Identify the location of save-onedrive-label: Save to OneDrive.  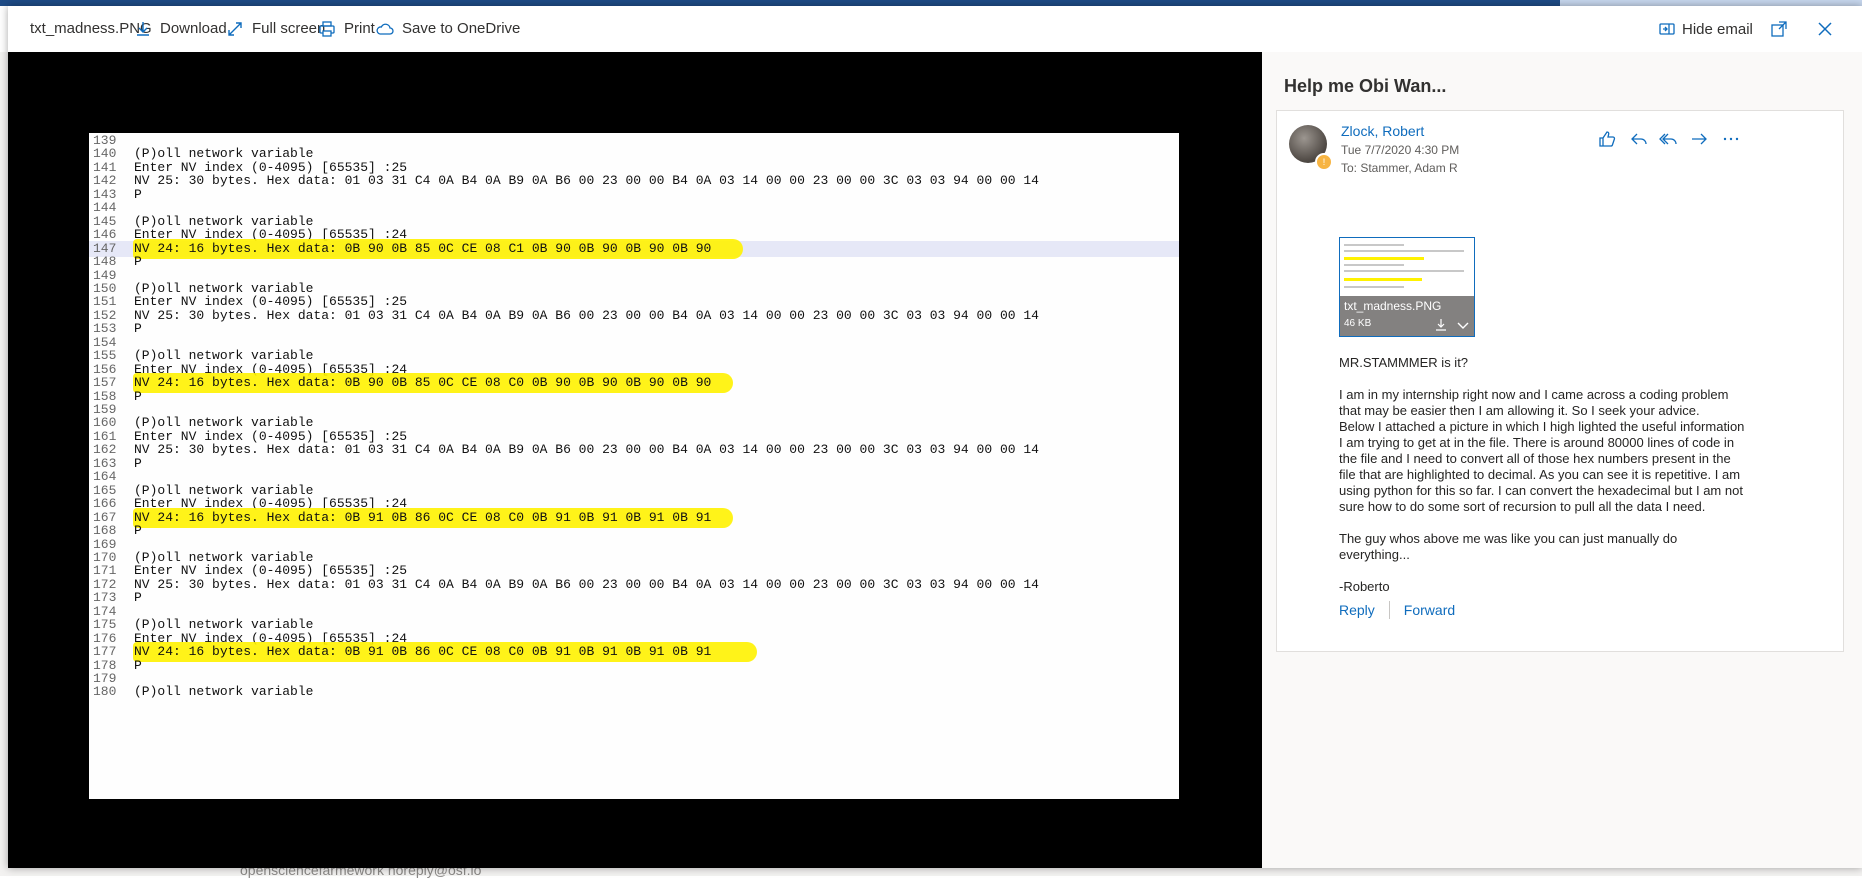
(461, 28).